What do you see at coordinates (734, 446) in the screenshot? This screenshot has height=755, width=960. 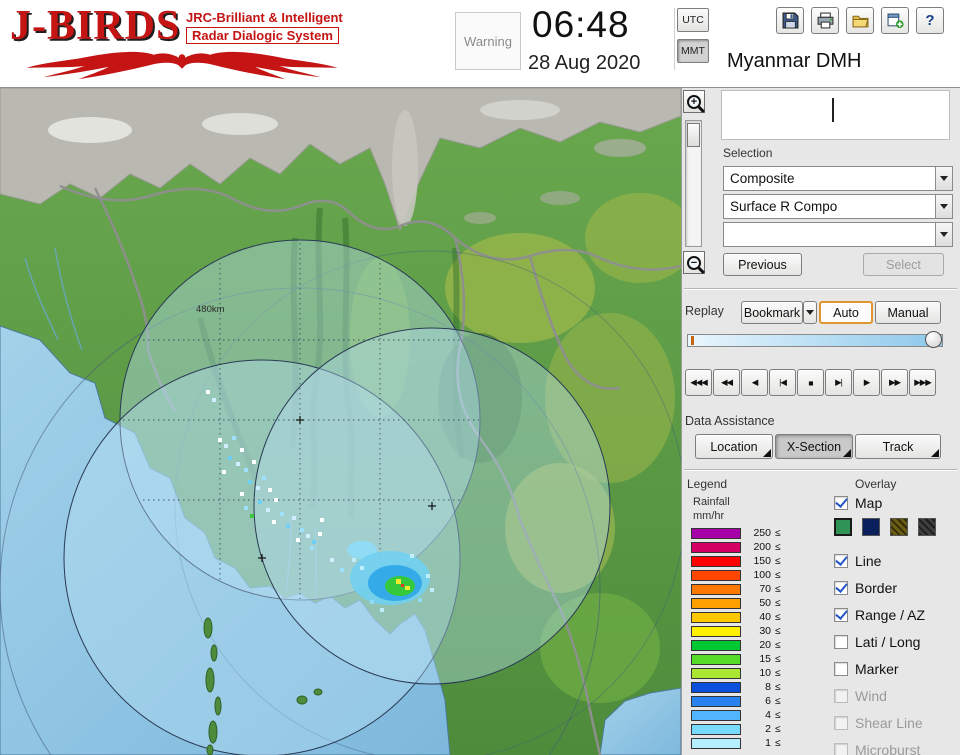 I see `location-button: Location` at bounding box center [734, 446].